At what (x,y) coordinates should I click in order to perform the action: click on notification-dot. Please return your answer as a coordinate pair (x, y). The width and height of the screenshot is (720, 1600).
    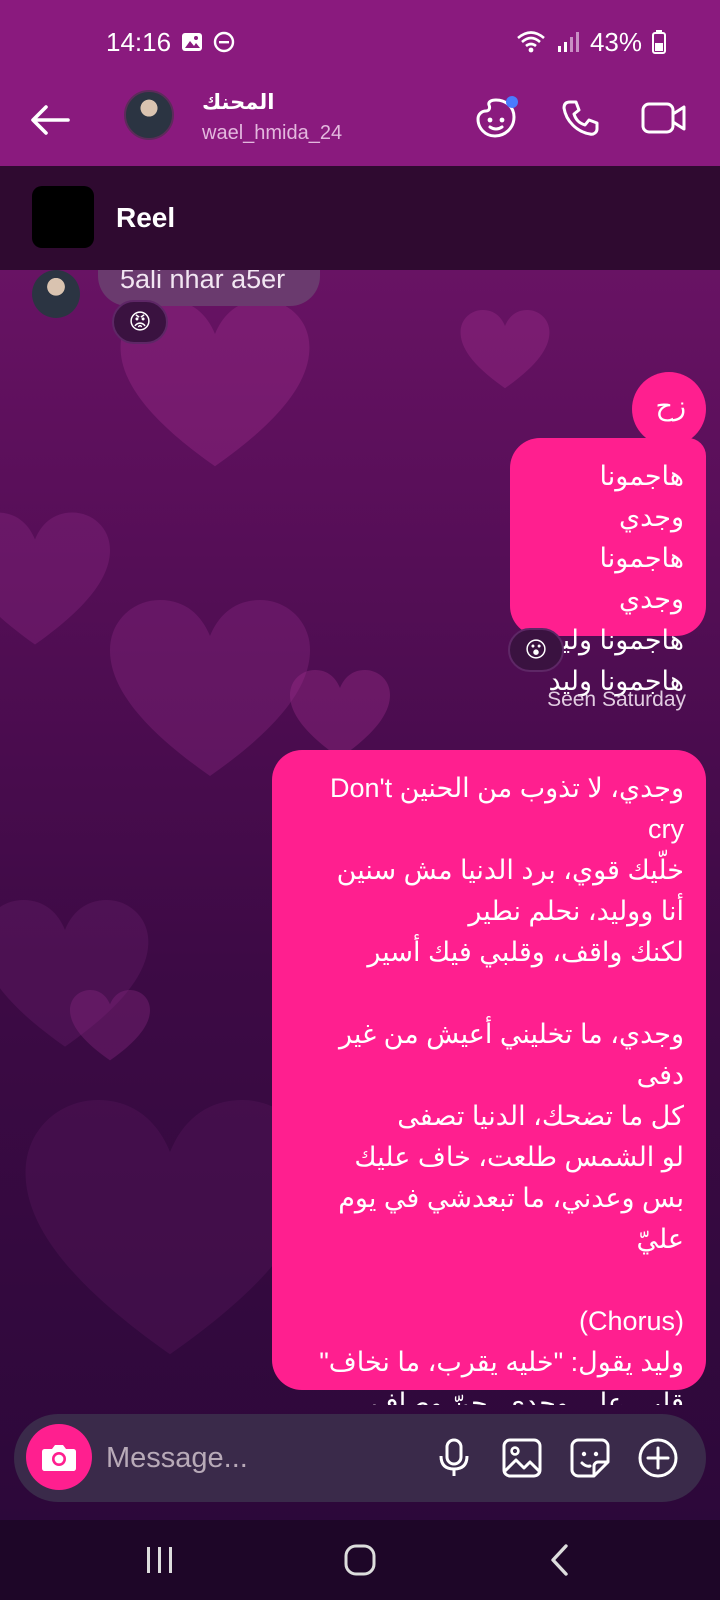
    Looking at the image, I should click on (512, 102).